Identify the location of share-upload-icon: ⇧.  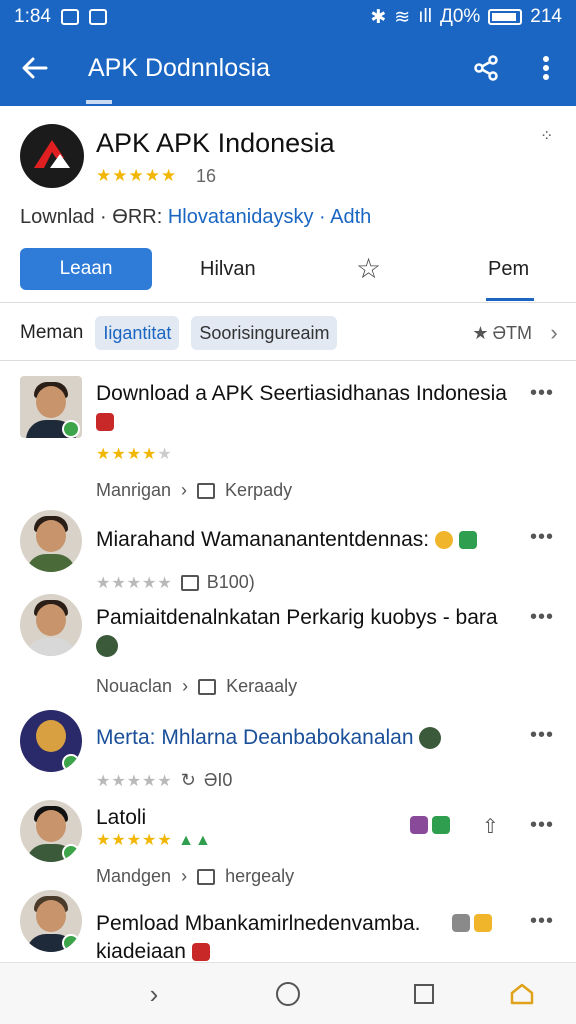
(490, 826).